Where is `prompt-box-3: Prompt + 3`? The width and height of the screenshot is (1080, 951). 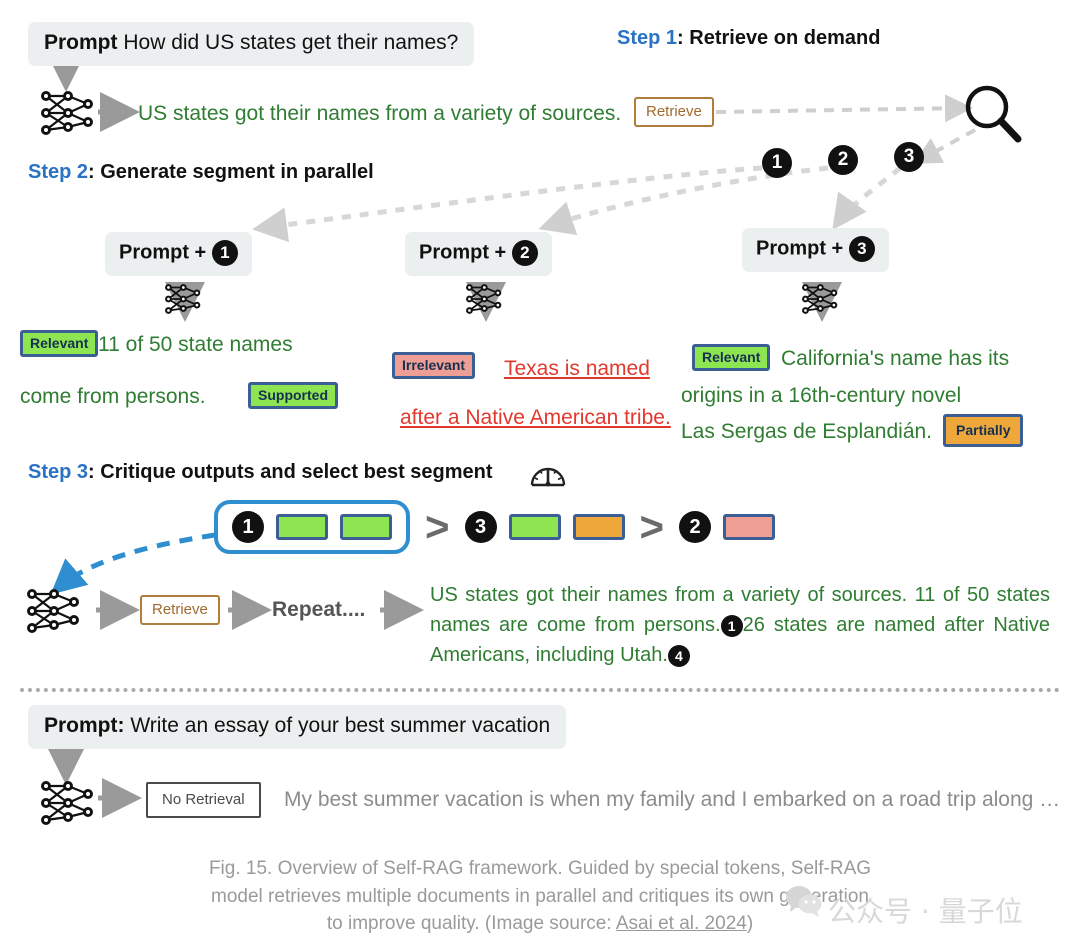
prompt-box-3: Prompt + 3 is located at coordinates (815, 250).